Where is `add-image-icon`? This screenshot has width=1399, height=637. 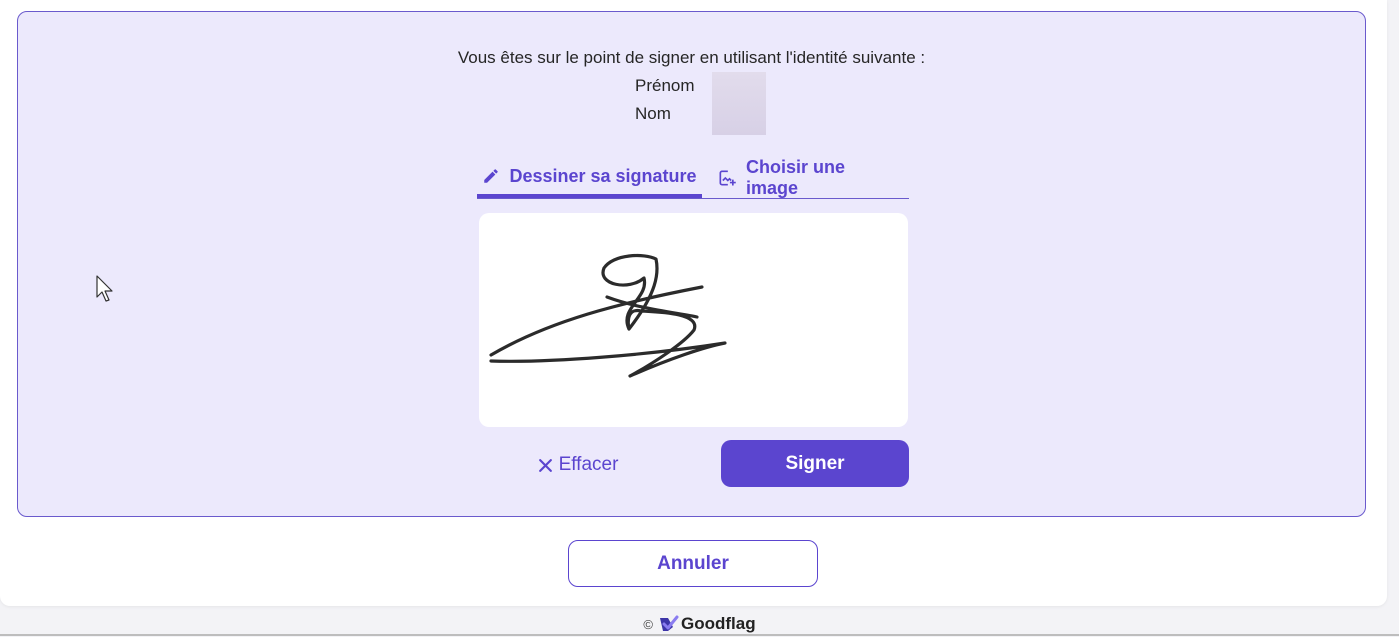 add-image-icon is located at coordinates (727, 178).